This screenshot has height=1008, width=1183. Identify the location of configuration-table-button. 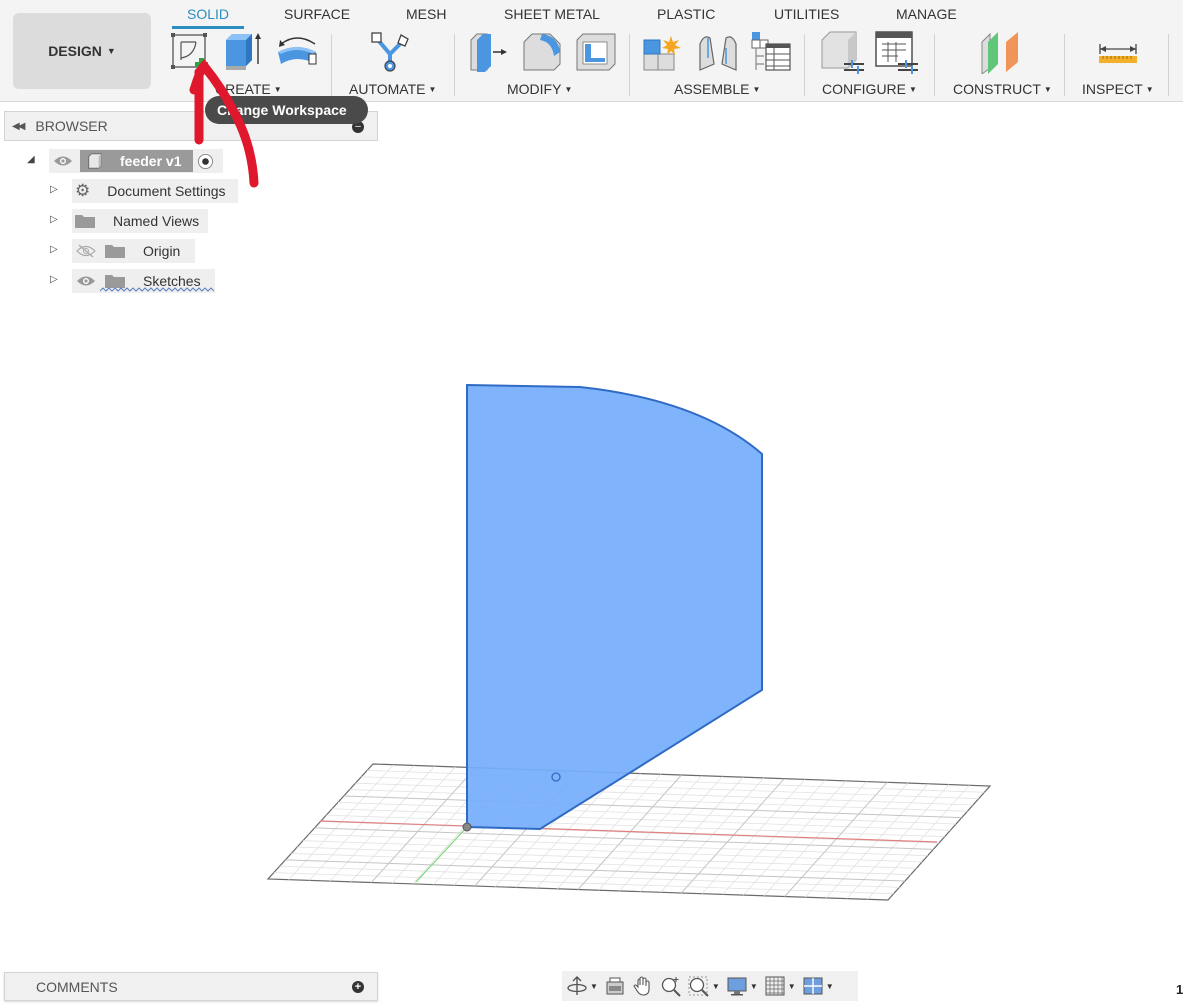
(896, 52).